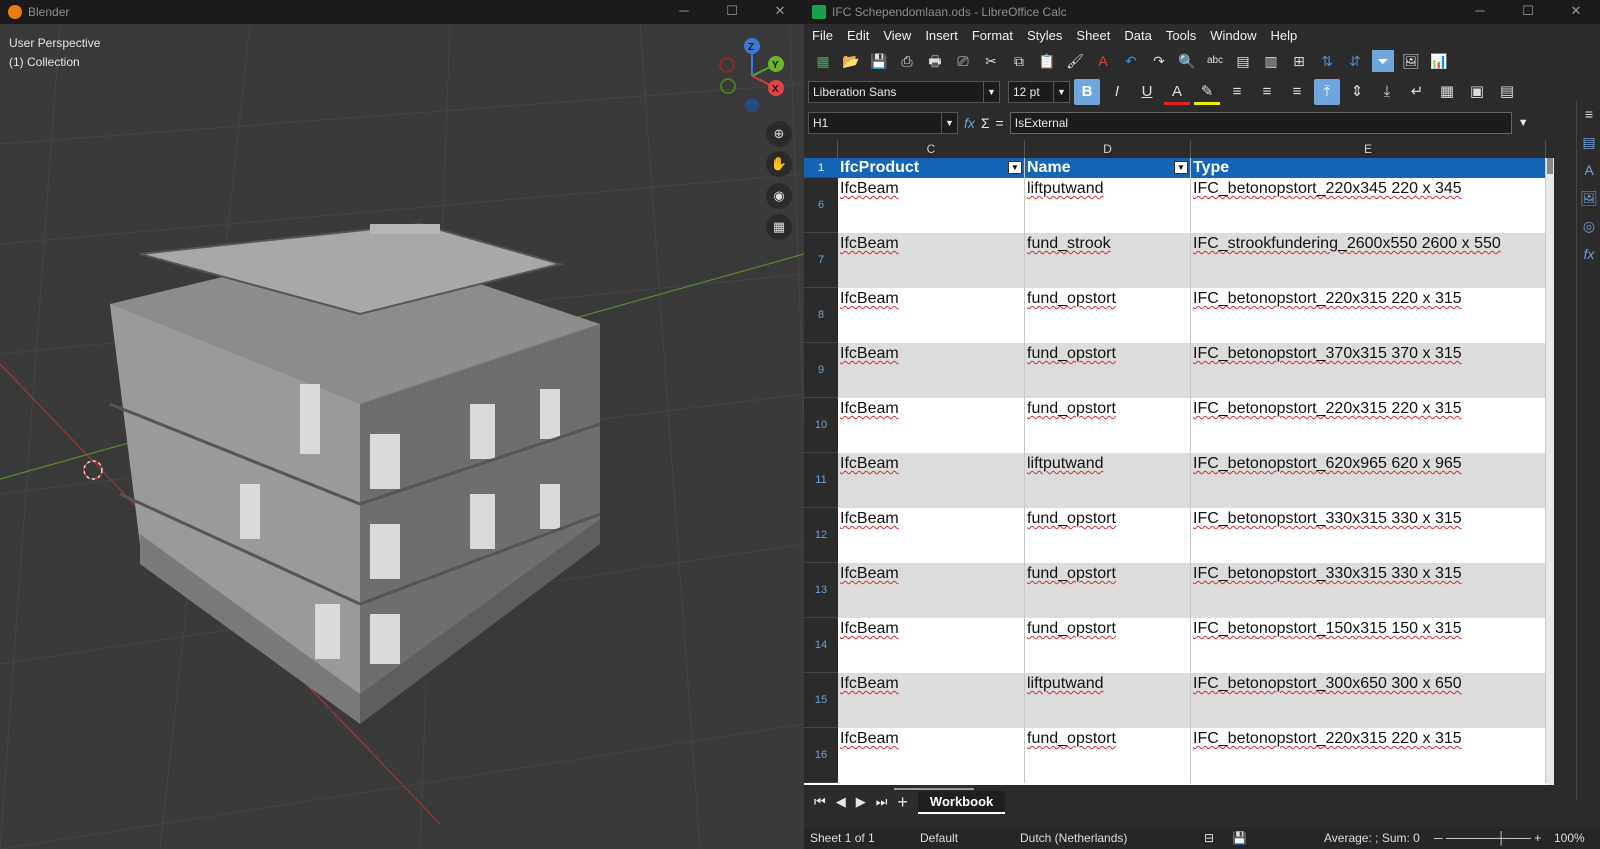 The height and width of the screenshot is (849, 1600). Describe the element at coordinates (779, 227) in the screenshot. I see `grid-icon: ▦` at that location.